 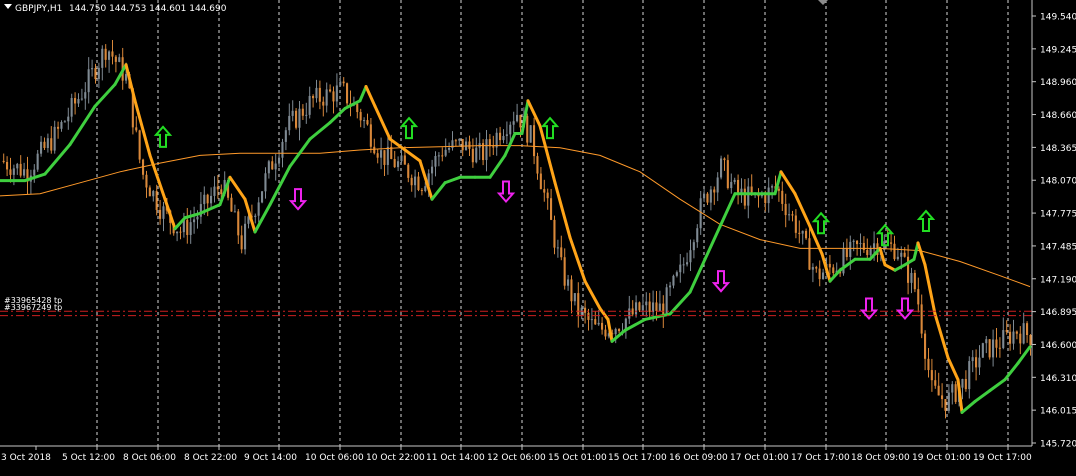 I want to click on symbol-timeframe: GBPJPY,H1, so click(x=38, y=9).